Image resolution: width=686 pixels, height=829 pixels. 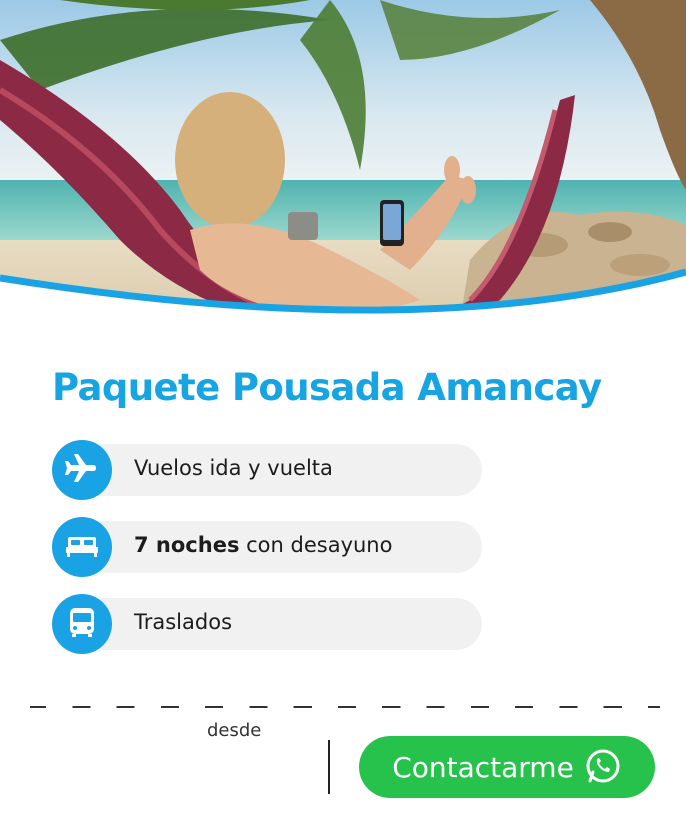 What do you see at coordinates (603, 767) in the screenshot?
I see `whatsapp-icon` at bounding box center [603, 767].